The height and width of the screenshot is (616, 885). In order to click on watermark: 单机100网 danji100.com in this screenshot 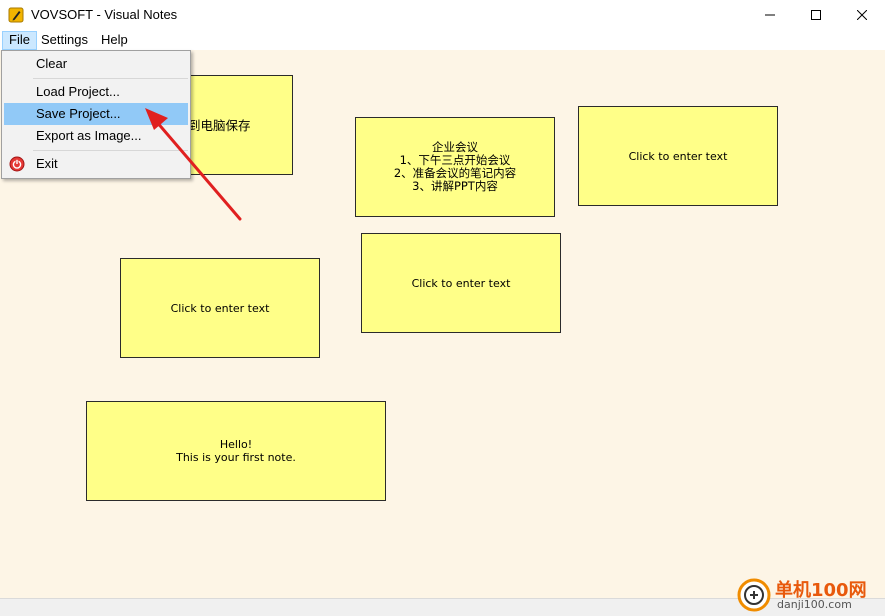, I will do `click(810, 595)`.